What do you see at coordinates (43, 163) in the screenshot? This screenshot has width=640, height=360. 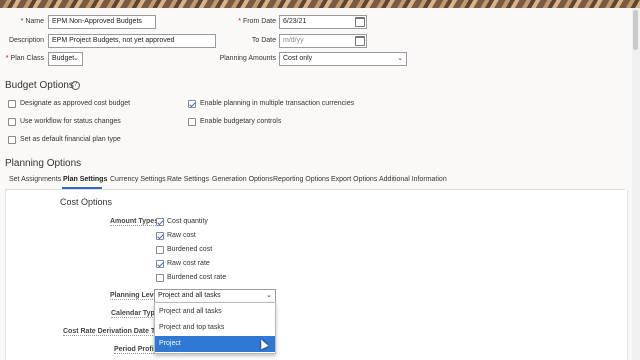 I see `planning-options-title: Planning Options` at bounding box center [43, 163].